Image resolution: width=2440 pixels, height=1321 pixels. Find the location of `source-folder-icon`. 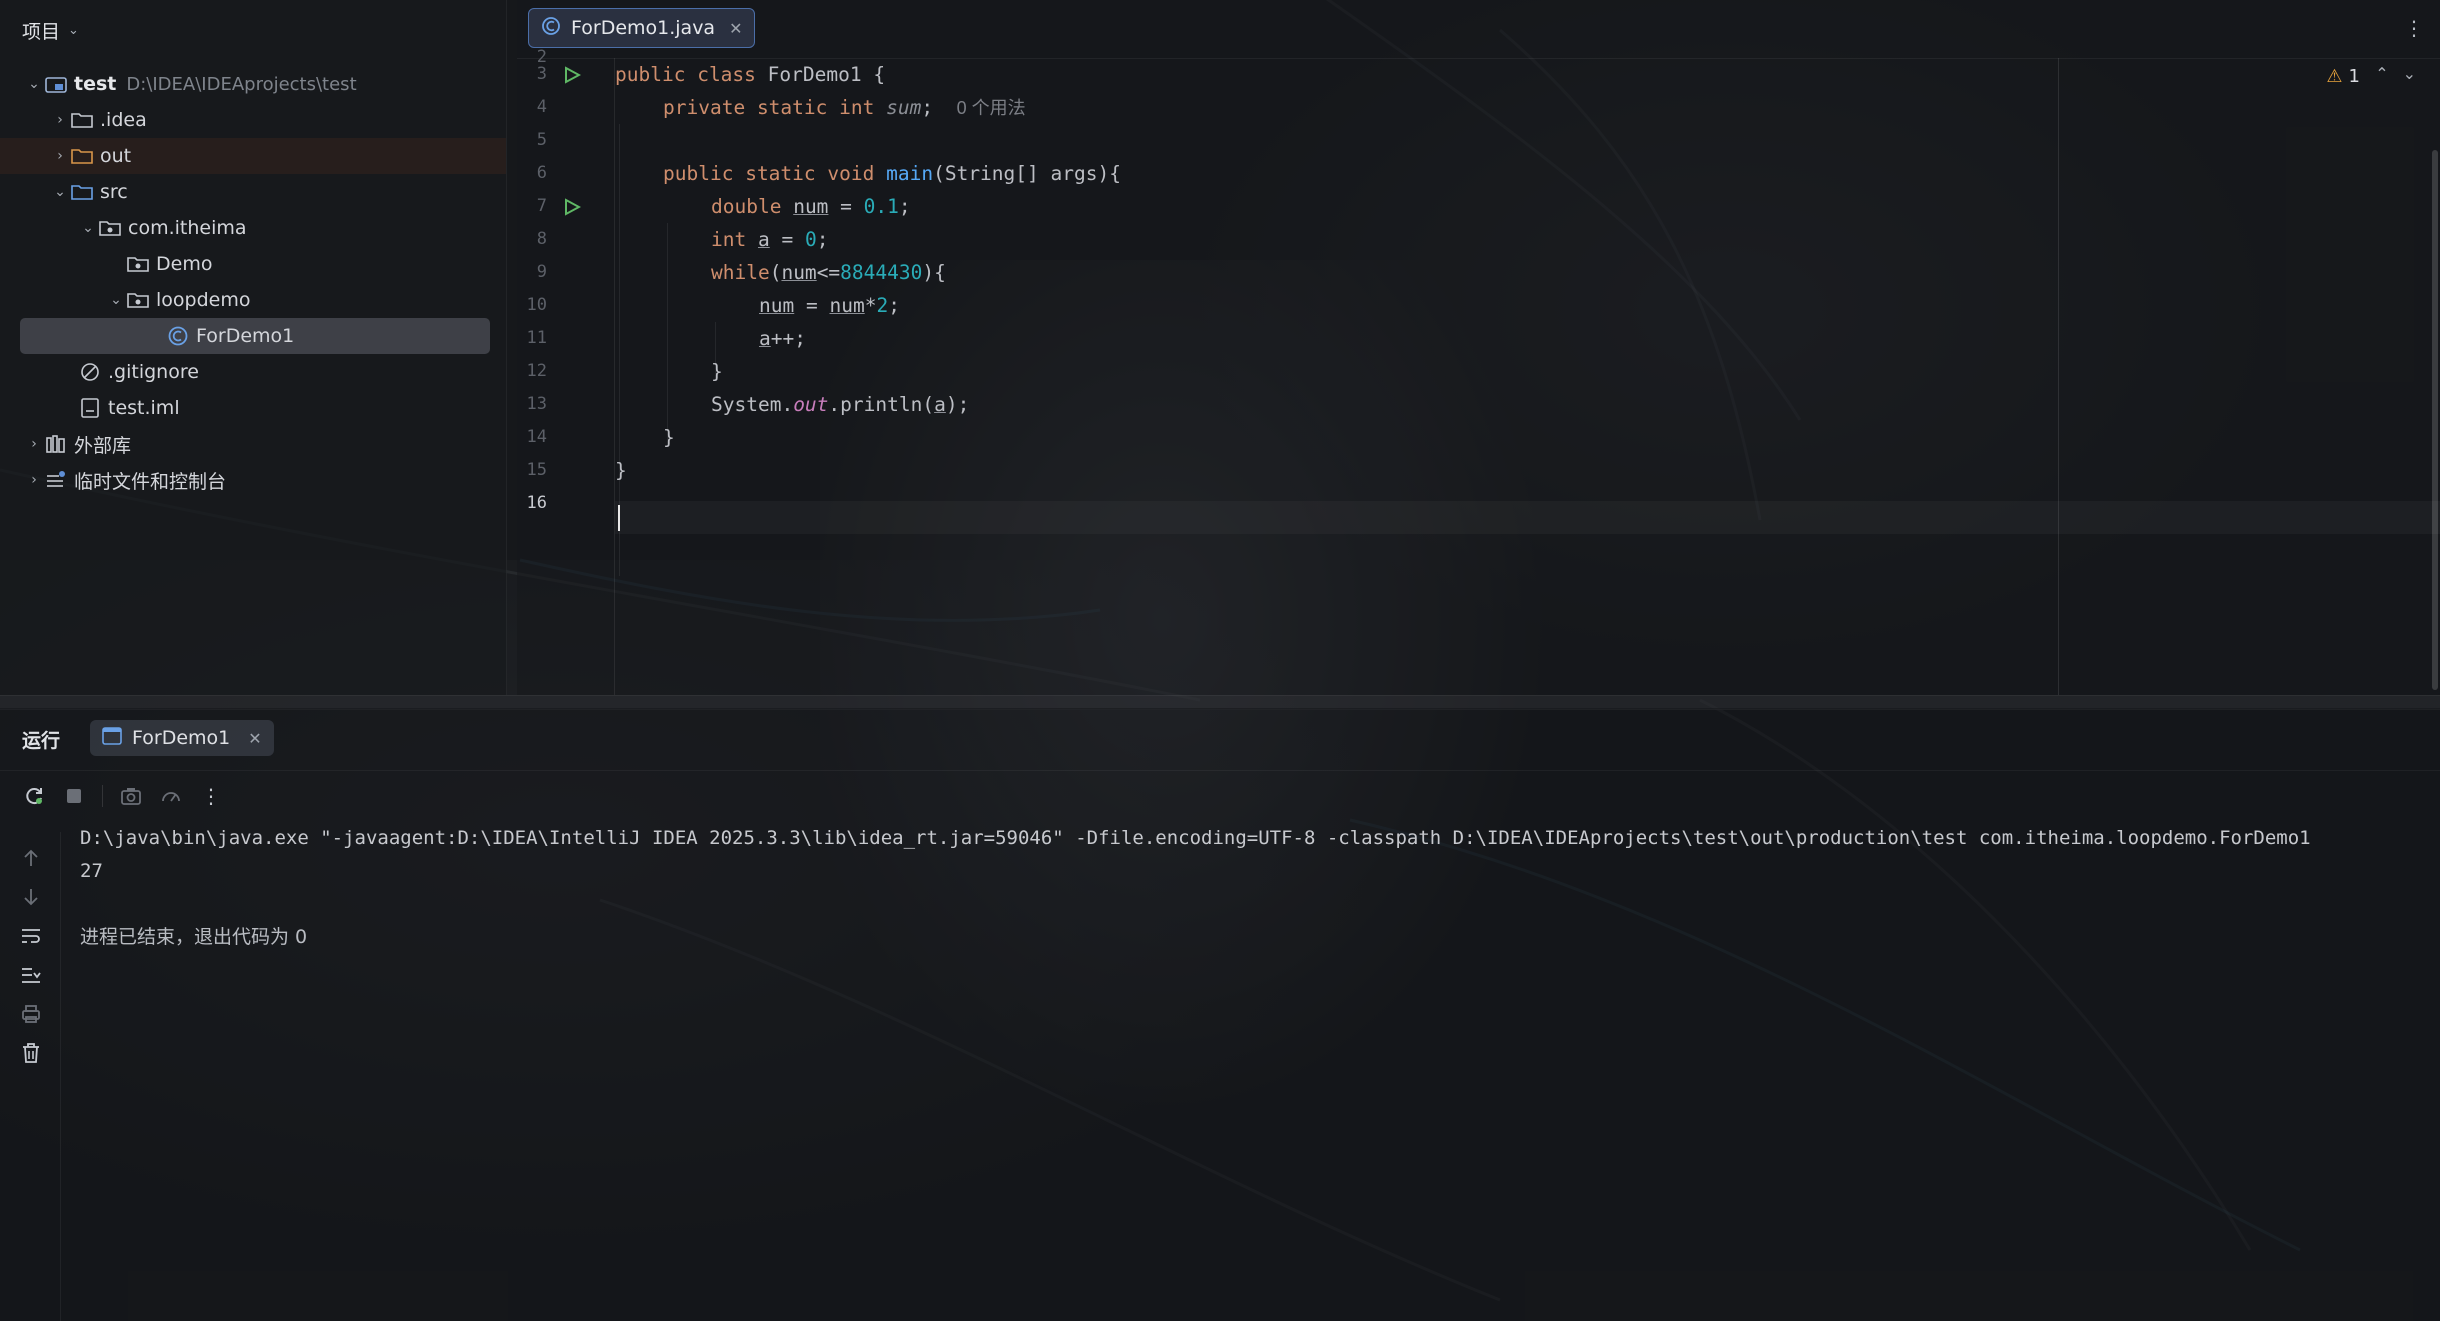

source-folder-icon is located at coordinates (82, 192).